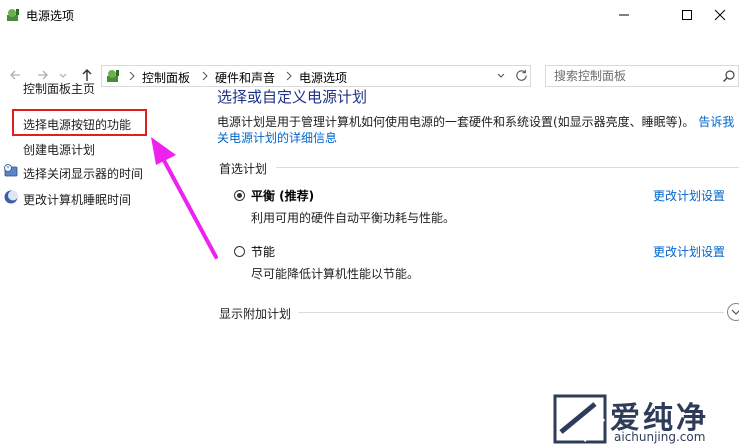 The image size is (739, 447). I want to click on plan-power-saver-desc: 尽可能降低计算机性能以节能。, so click(335, 274).